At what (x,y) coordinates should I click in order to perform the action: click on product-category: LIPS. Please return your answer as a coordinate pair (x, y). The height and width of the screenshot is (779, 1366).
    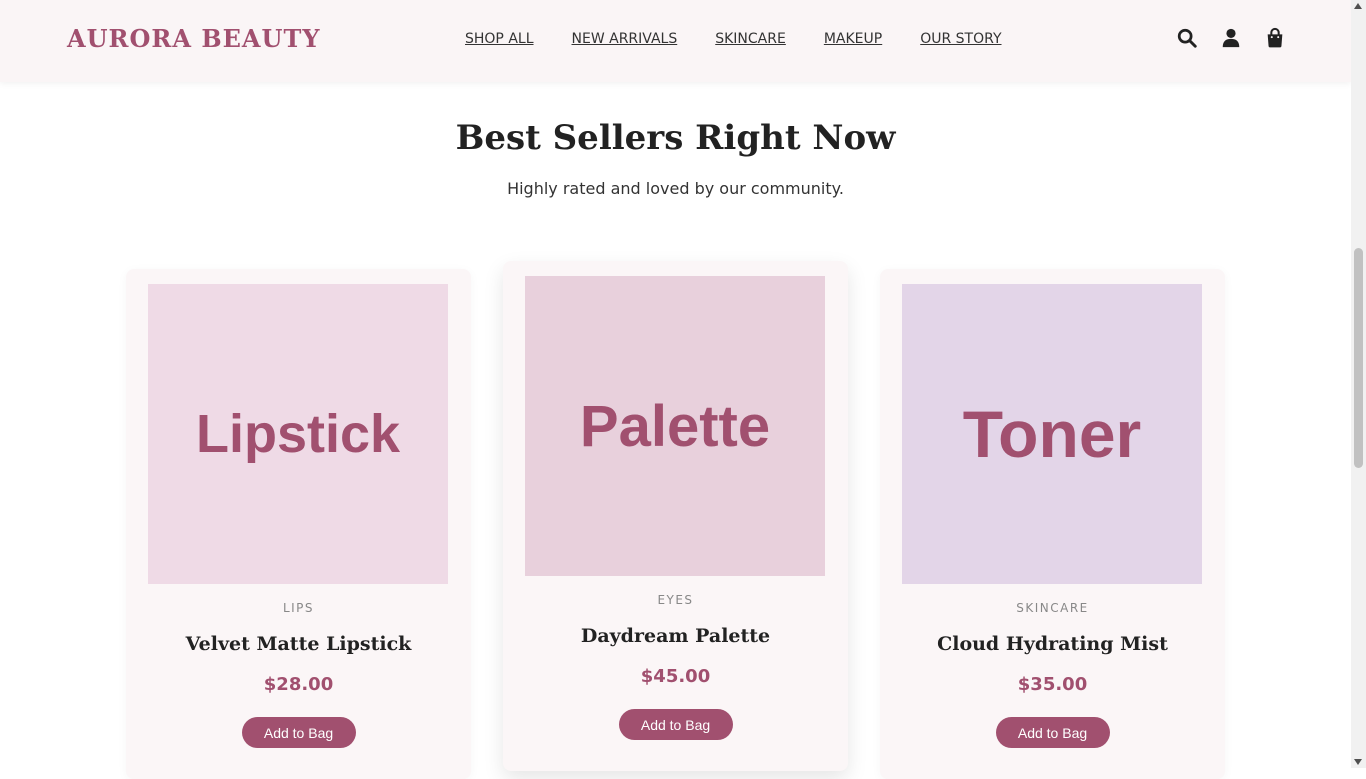
    Looking at the image, I should click on (298, 608).